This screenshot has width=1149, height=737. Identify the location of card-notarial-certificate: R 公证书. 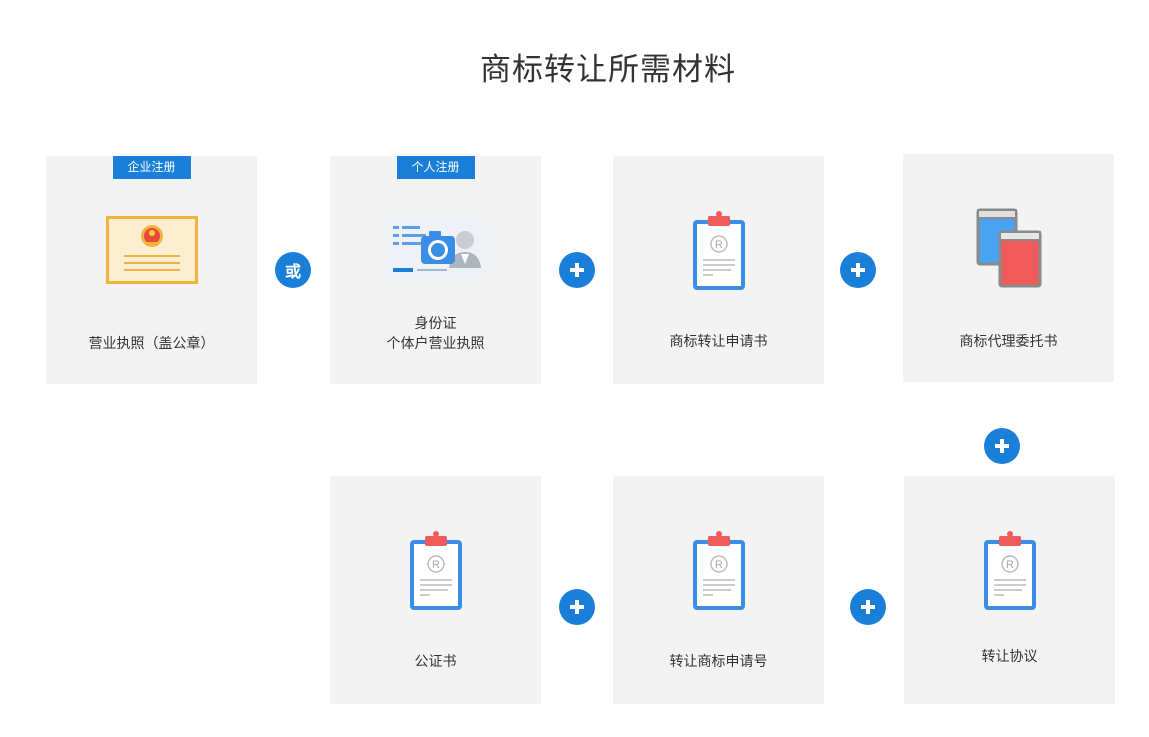
(435, 590).